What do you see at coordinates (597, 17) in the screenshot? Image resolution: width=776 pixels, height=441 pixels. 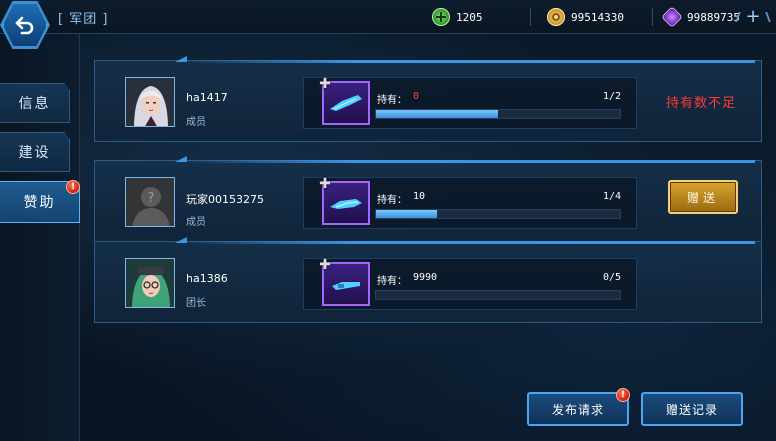 I see `currency-gold-value: 99514330` at bounding box center [597, 17].